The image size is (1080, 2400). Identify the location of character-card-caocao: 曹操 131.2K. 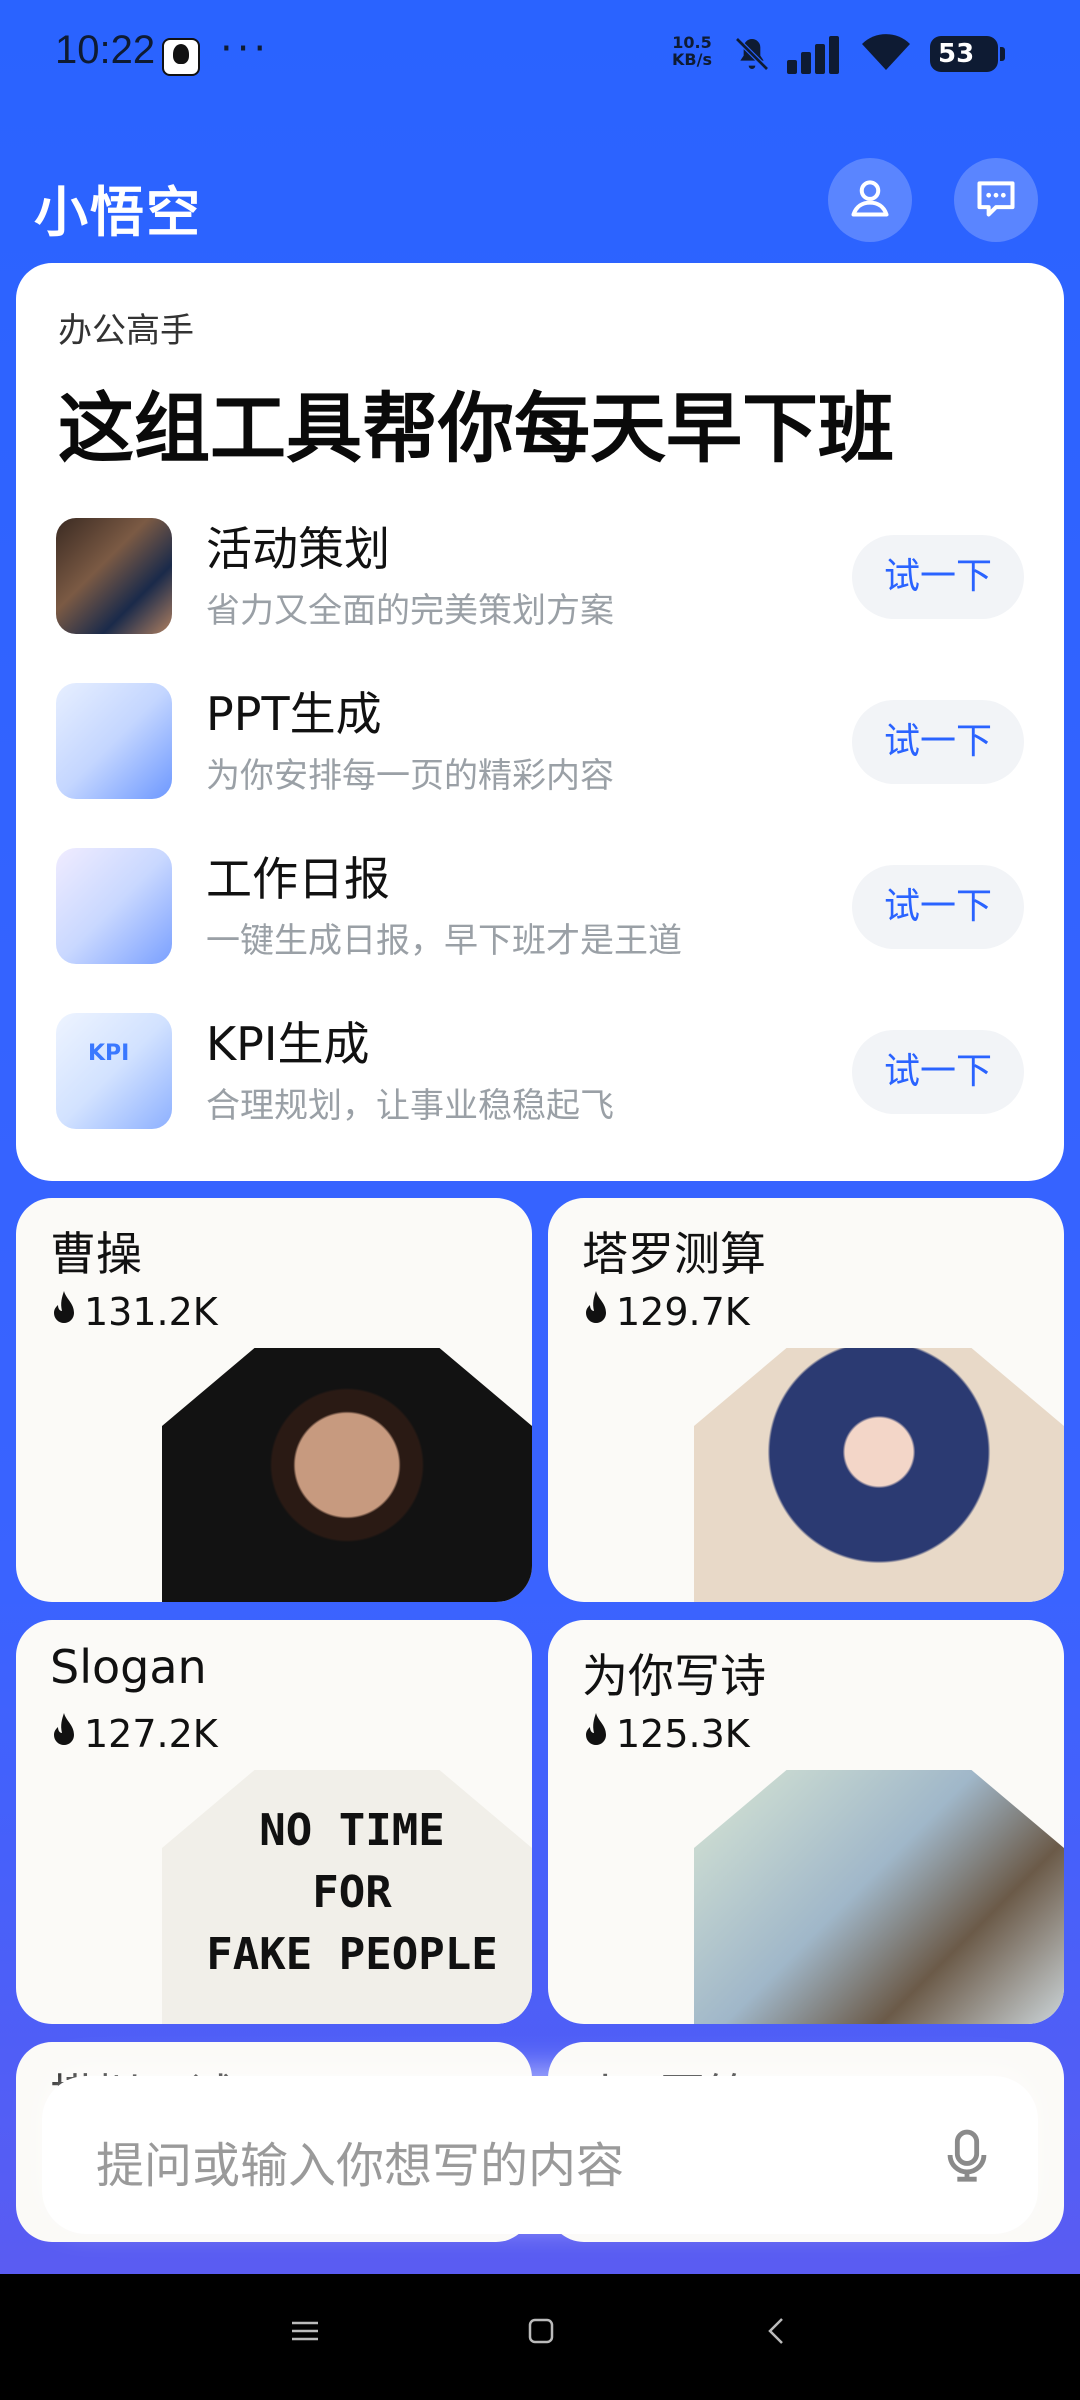
(274, 1400).